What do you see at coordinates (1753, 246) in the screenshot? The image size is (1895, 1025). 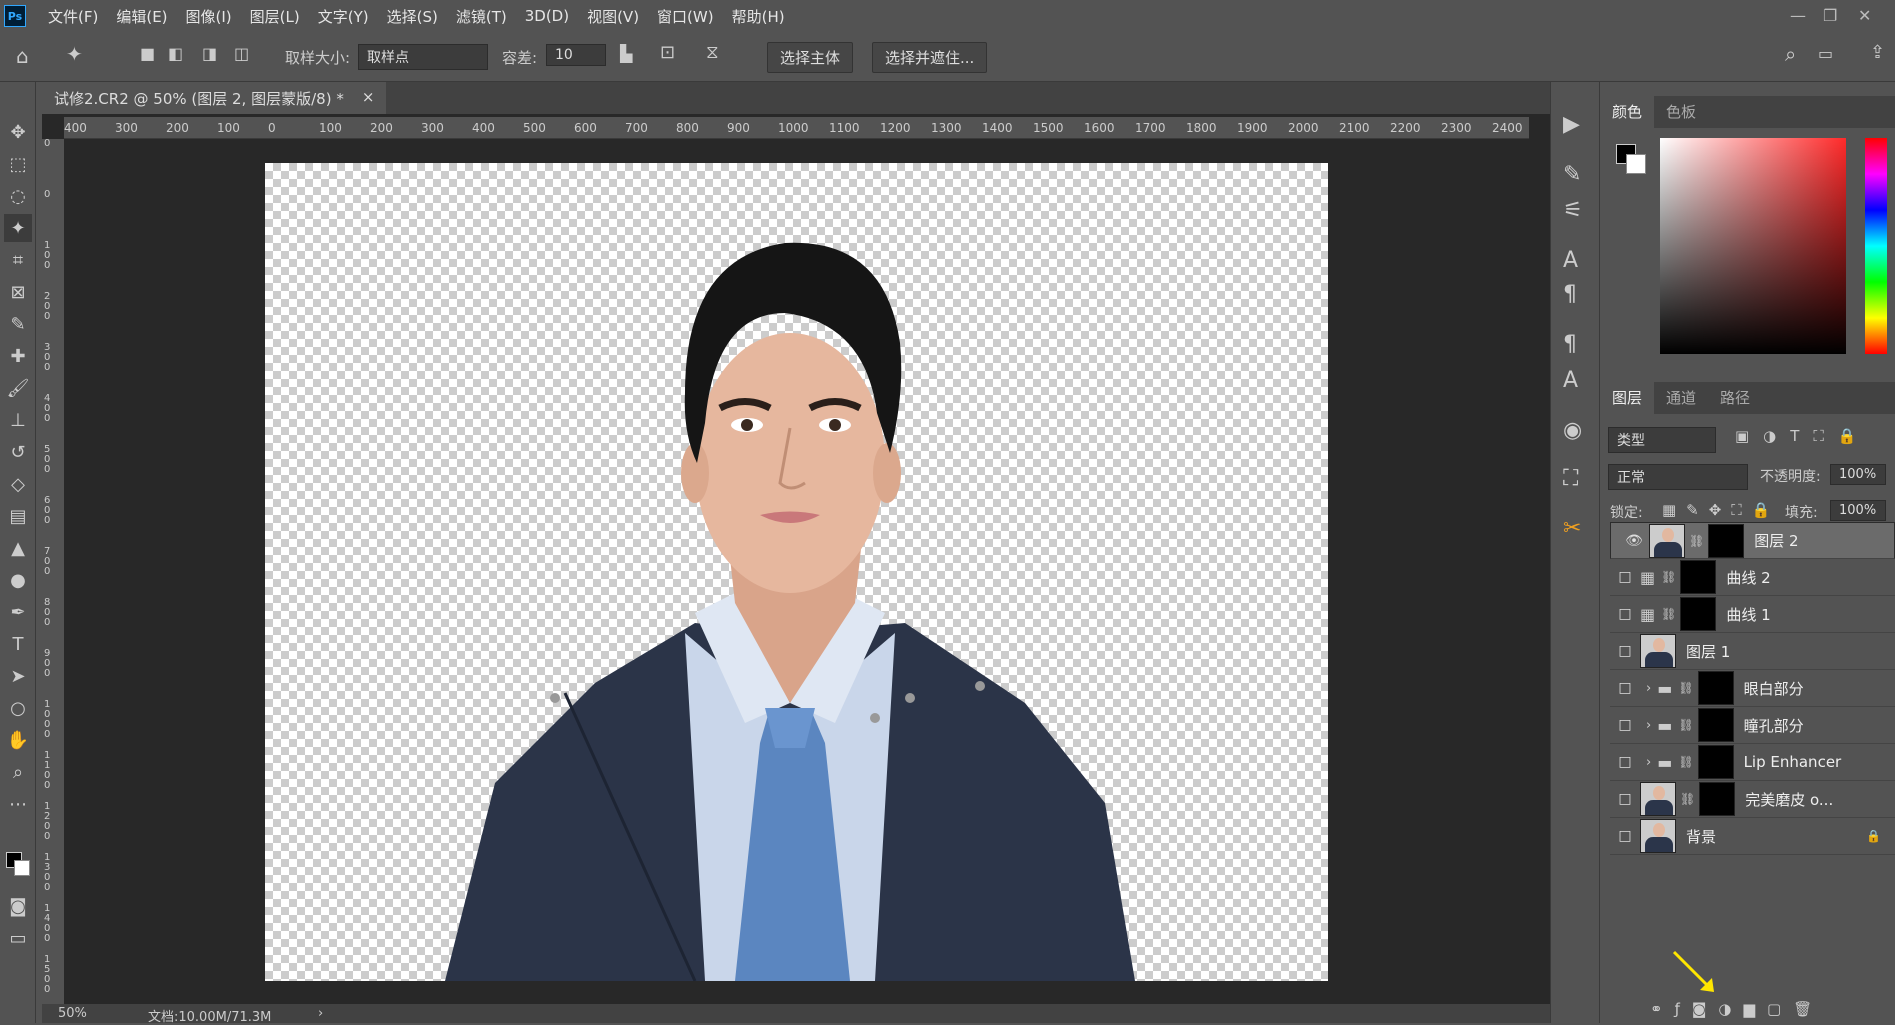 I see `color-field` at bounding box center [1753, 246].